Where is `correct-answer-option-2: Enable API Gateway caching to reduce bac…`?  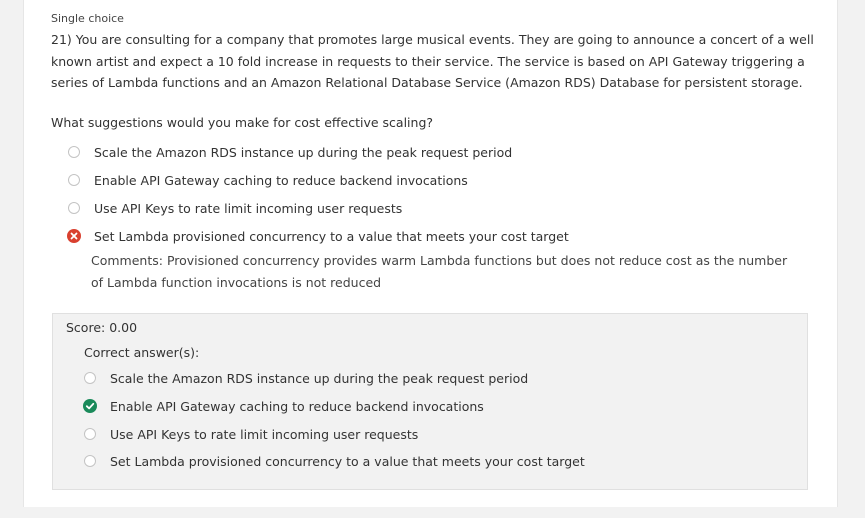
correct-answer-option-2: Enable API Gateway caching to reduce bac… is located at coordinates (283, 406).